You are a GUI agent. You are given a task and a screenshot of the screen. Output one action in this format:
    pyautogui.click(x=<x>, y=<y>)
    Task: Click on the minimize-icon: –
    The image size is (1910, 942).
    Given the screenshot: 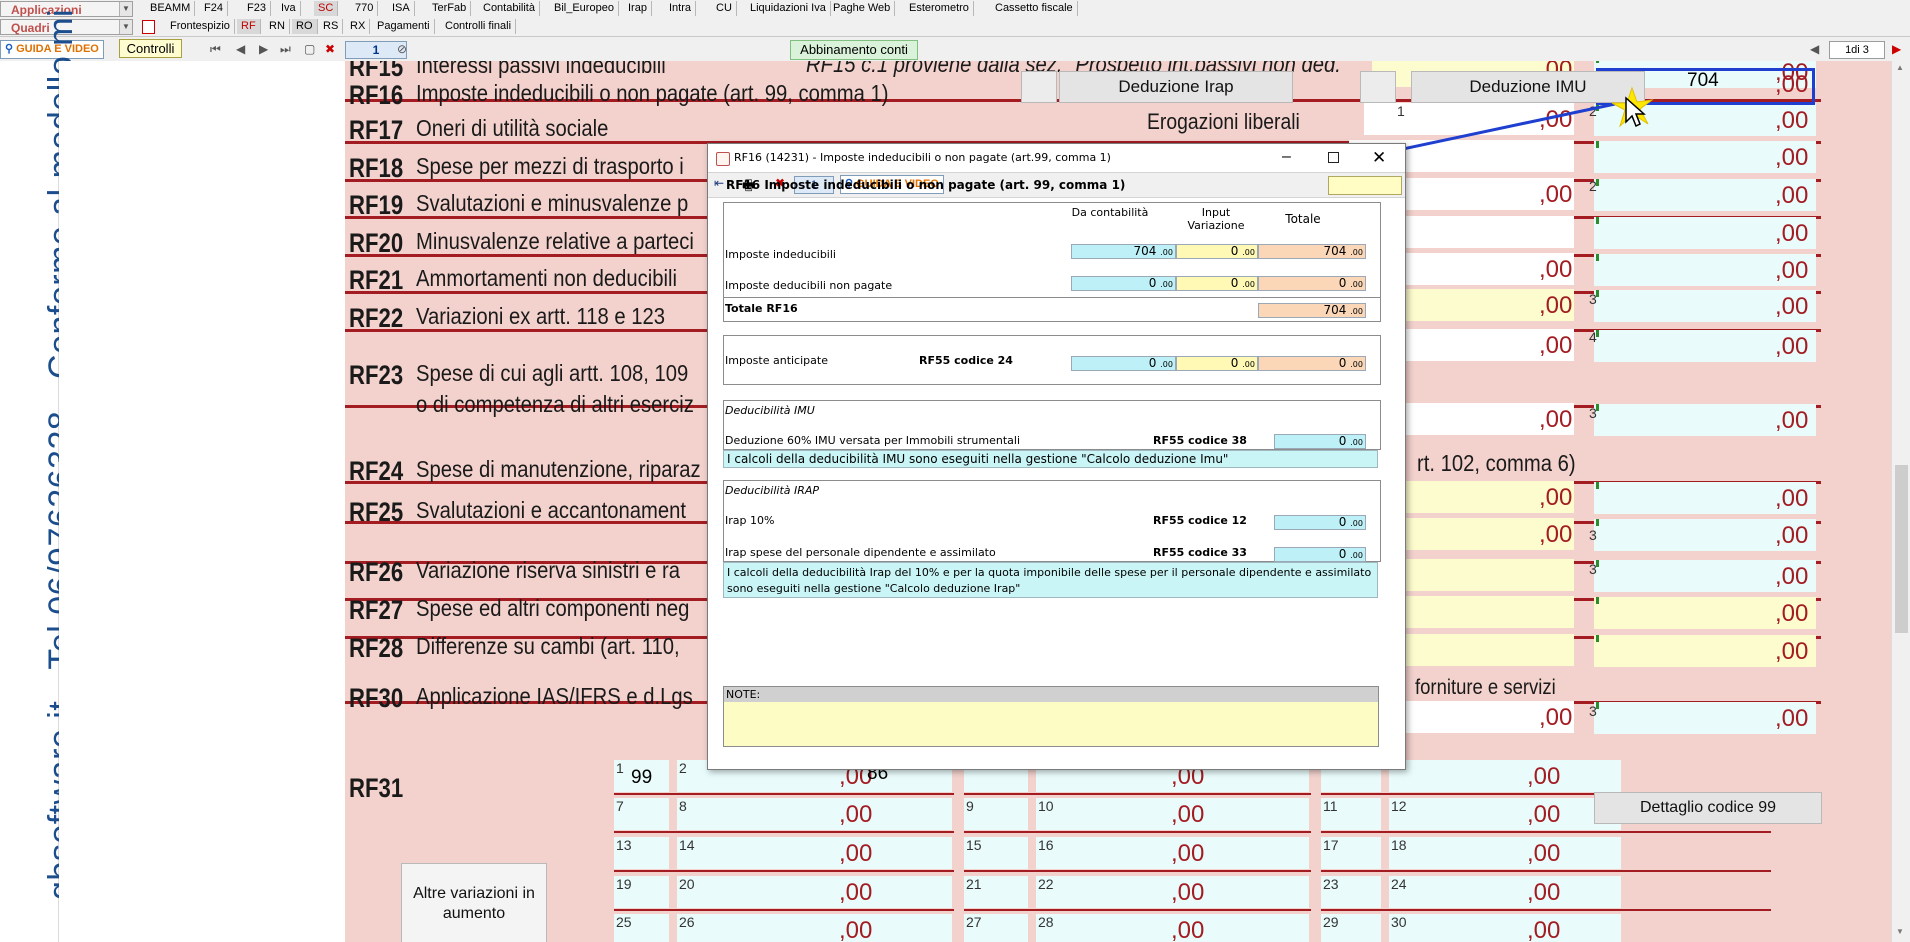 What is the action you would take?
    pyautogui.click(x=1286, y=157)
    